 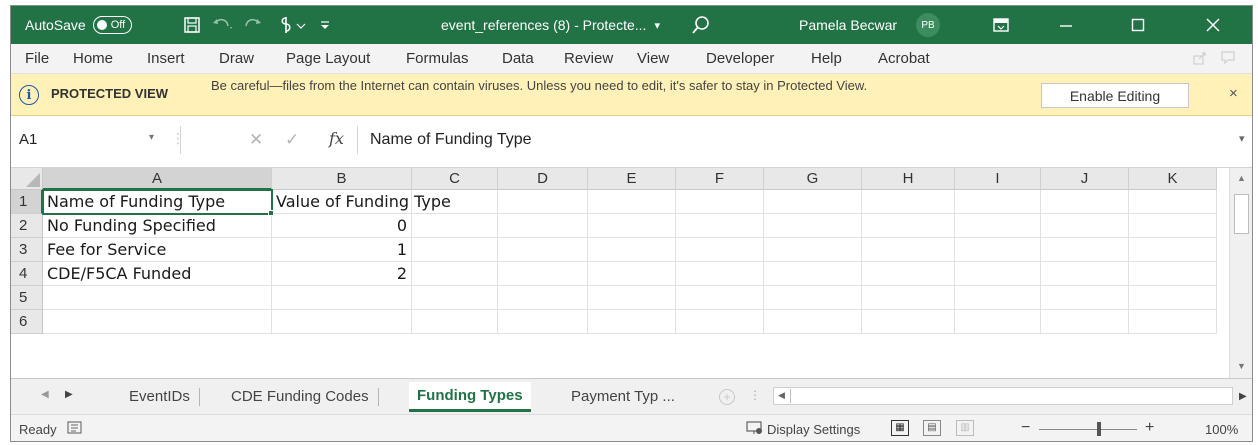 What do you see at coordinates (1085, 226) in the screenshot?
I see `cell-J2` at bounding box center [1085, 226].